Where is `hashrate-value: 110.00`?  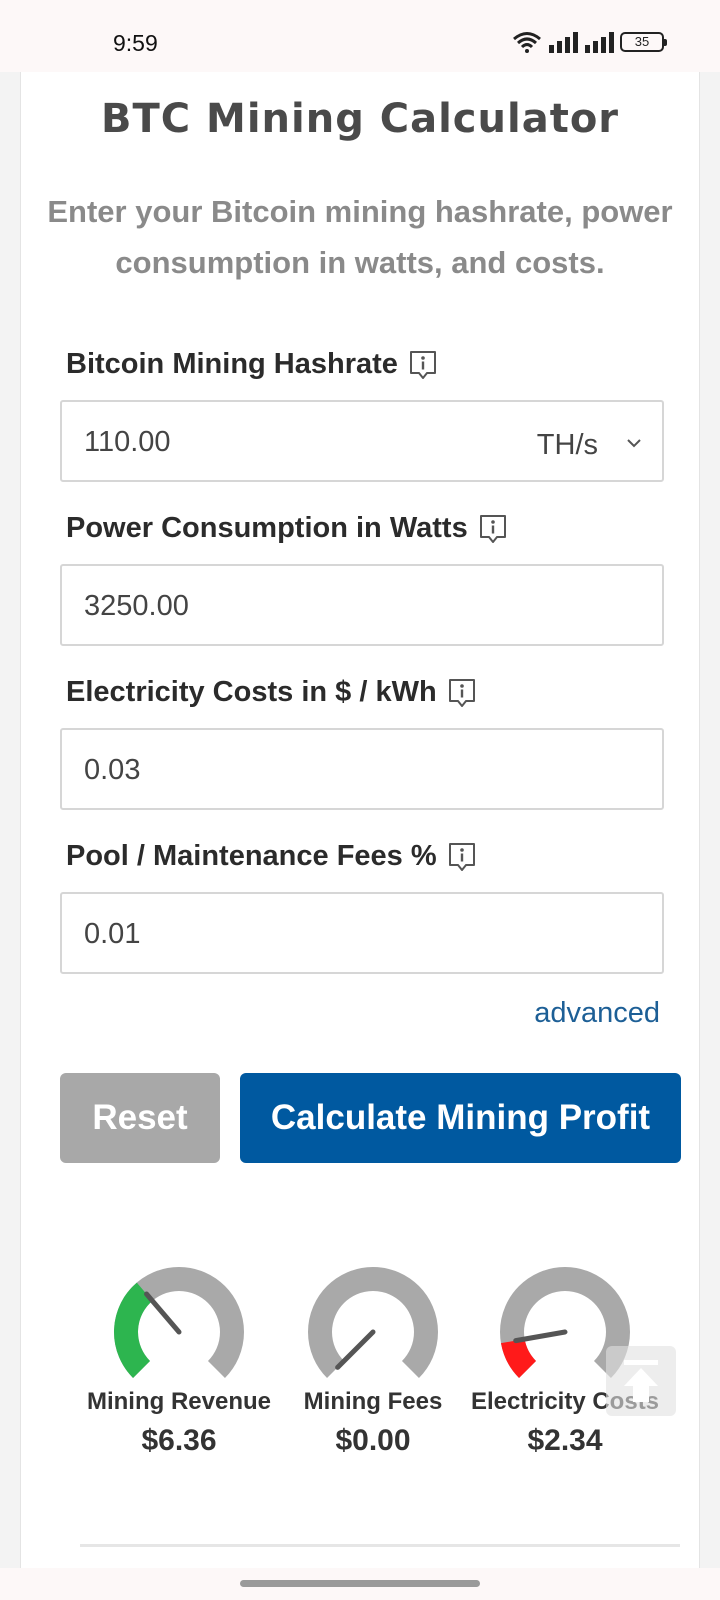 hashrate-value: 110.00 is located at coordinates (127, 442).